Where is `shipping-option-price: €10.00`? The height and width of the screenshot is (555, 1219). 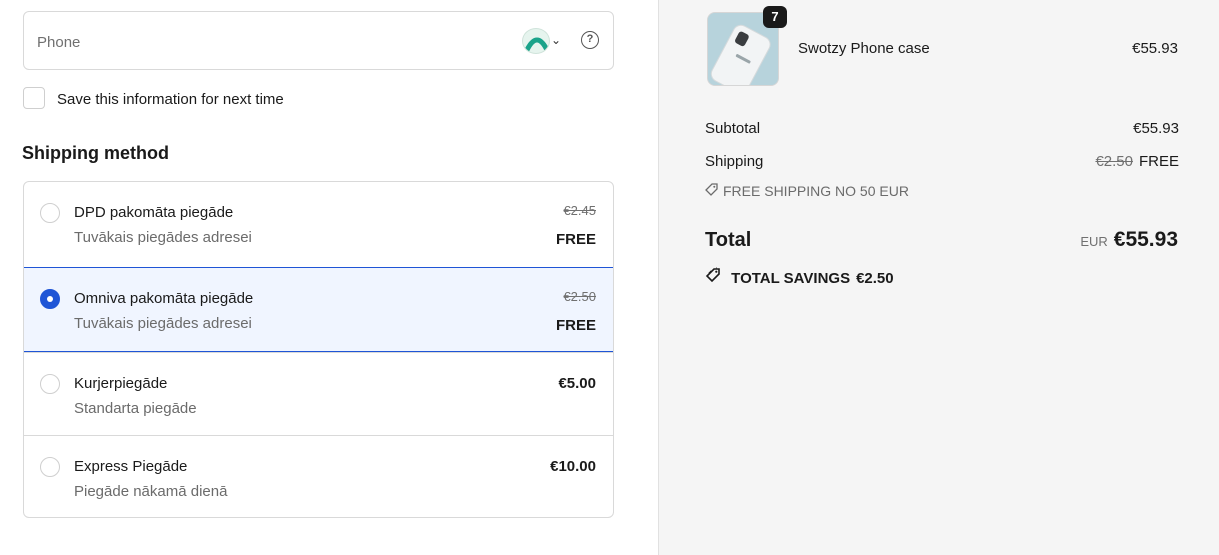 shipping-option-price: €10.00 is located at coordinates (573, 466).